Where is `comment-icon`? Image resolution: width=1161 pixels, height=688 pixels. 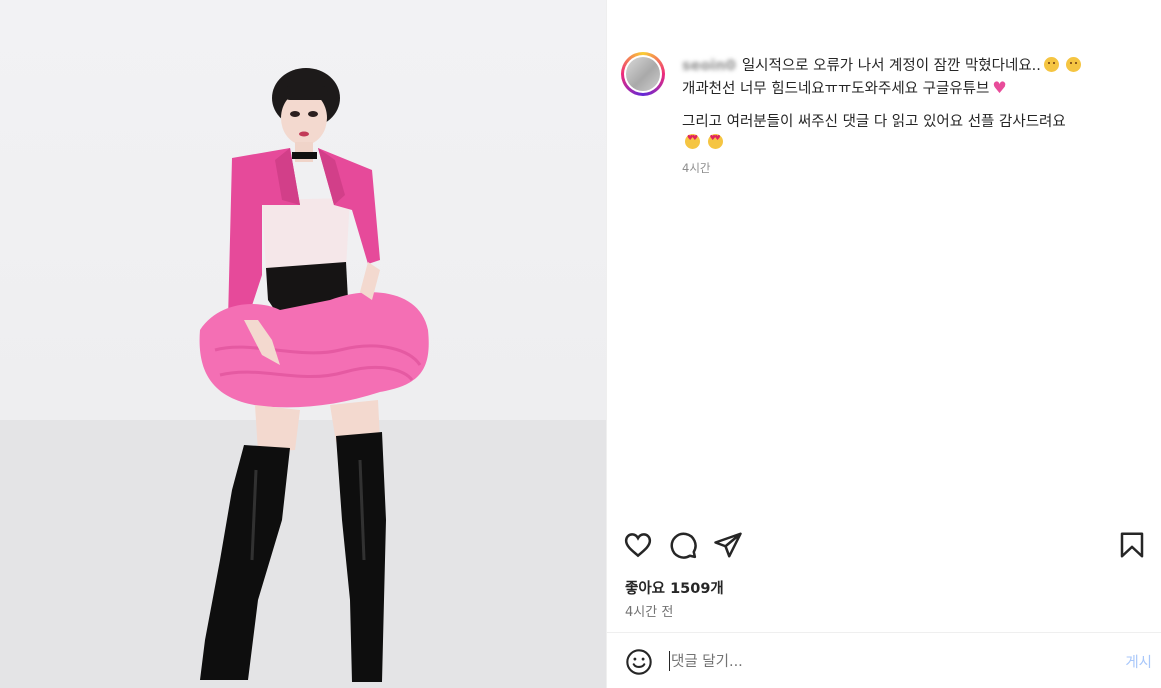 comment-icon is located at coordinates (683, 545).